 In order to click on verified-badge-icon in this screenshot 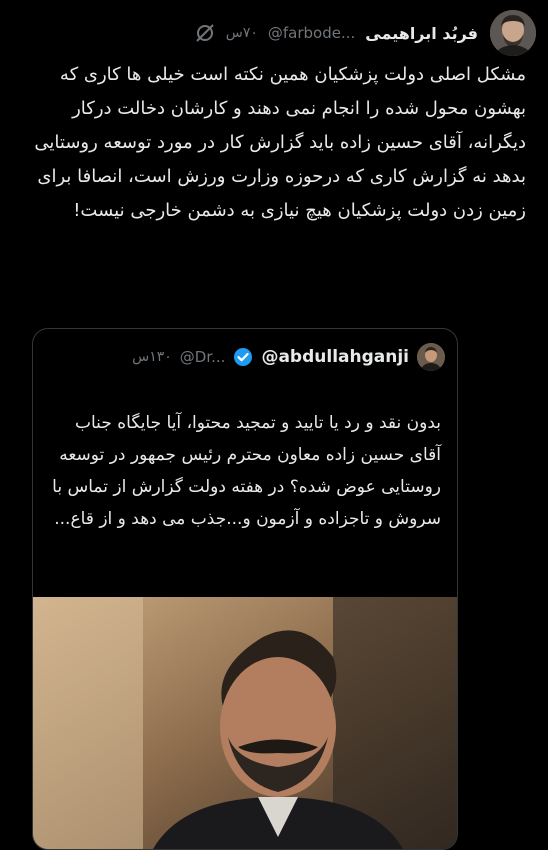, I will do `click(243, 357)`.